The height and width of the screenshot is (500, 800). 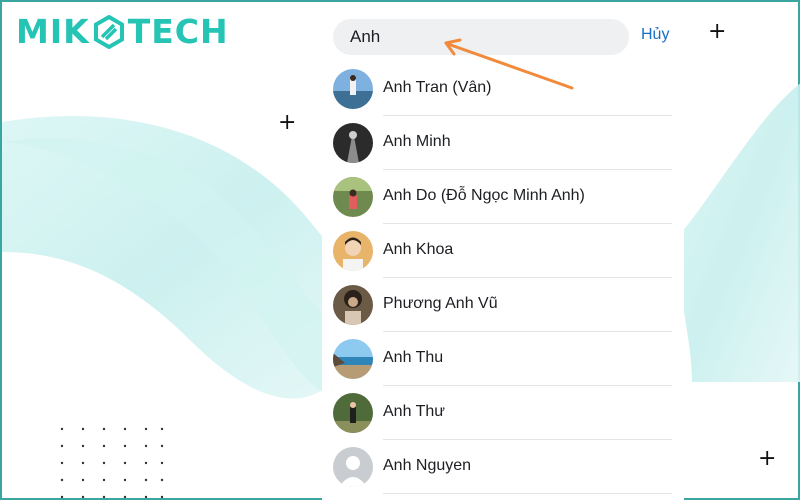 What do you see at coordinates (353, 89) in the screenshot?
I see `avatar-photo-beach` at bounding box center [353, 89].